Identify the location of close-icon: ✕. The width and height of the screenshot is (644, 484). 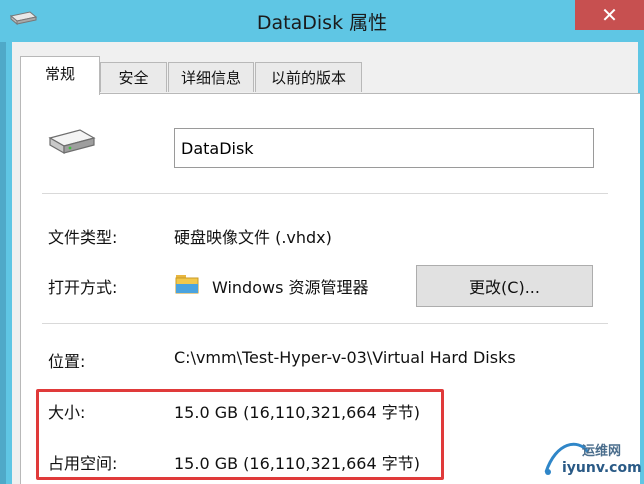
(609, 15).